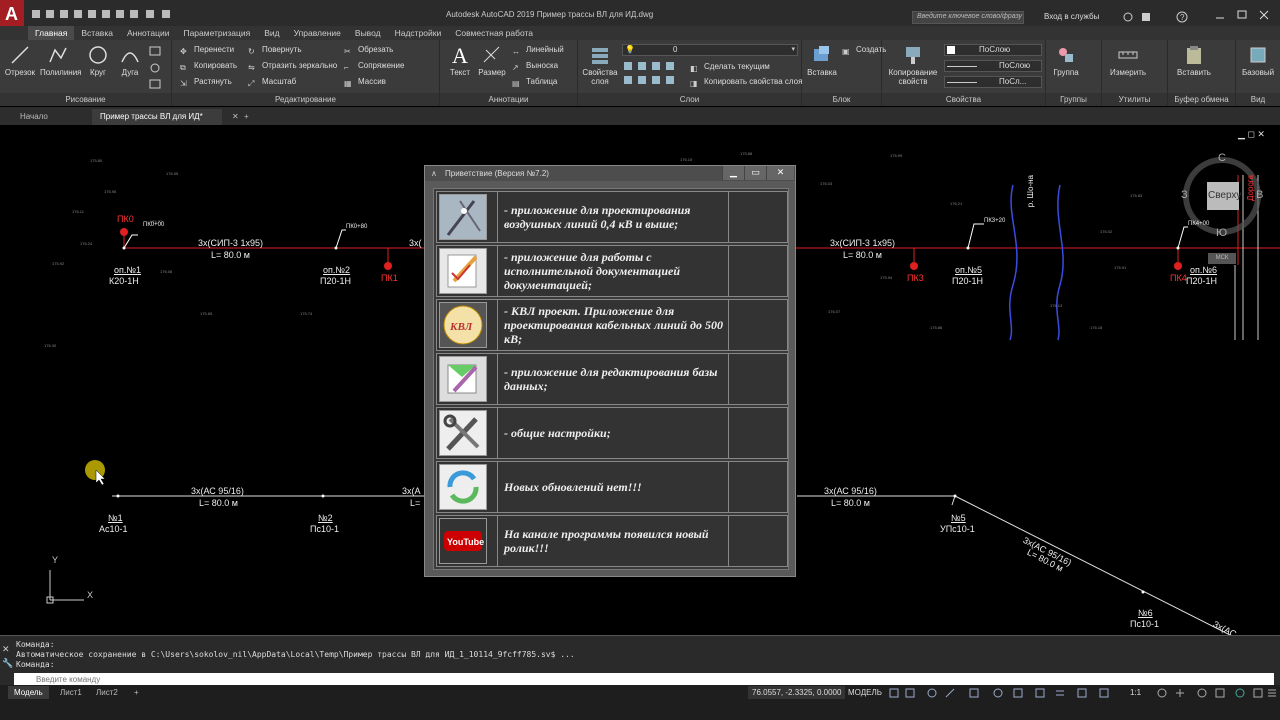 The image size is (1280, 720). What do you see at coordinates (993, 50) in the screenshot?
I see `color-dropdown: ПоСлою` at bounding box center [993, 50].